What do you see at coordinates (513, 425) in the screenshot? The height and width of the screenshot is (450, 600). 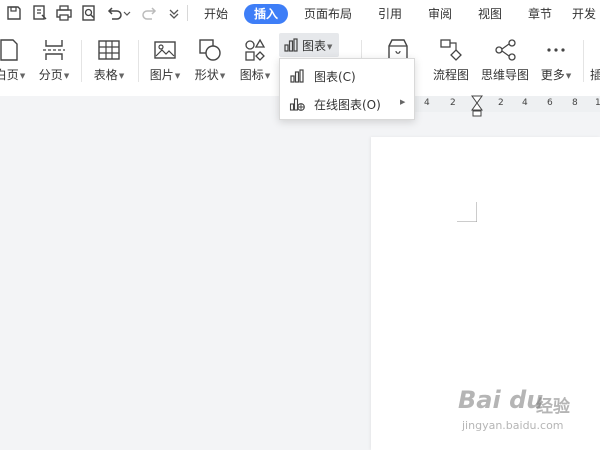 I see `watermark-url: jingyan.baidu.com` at bounding box center [513, 425].